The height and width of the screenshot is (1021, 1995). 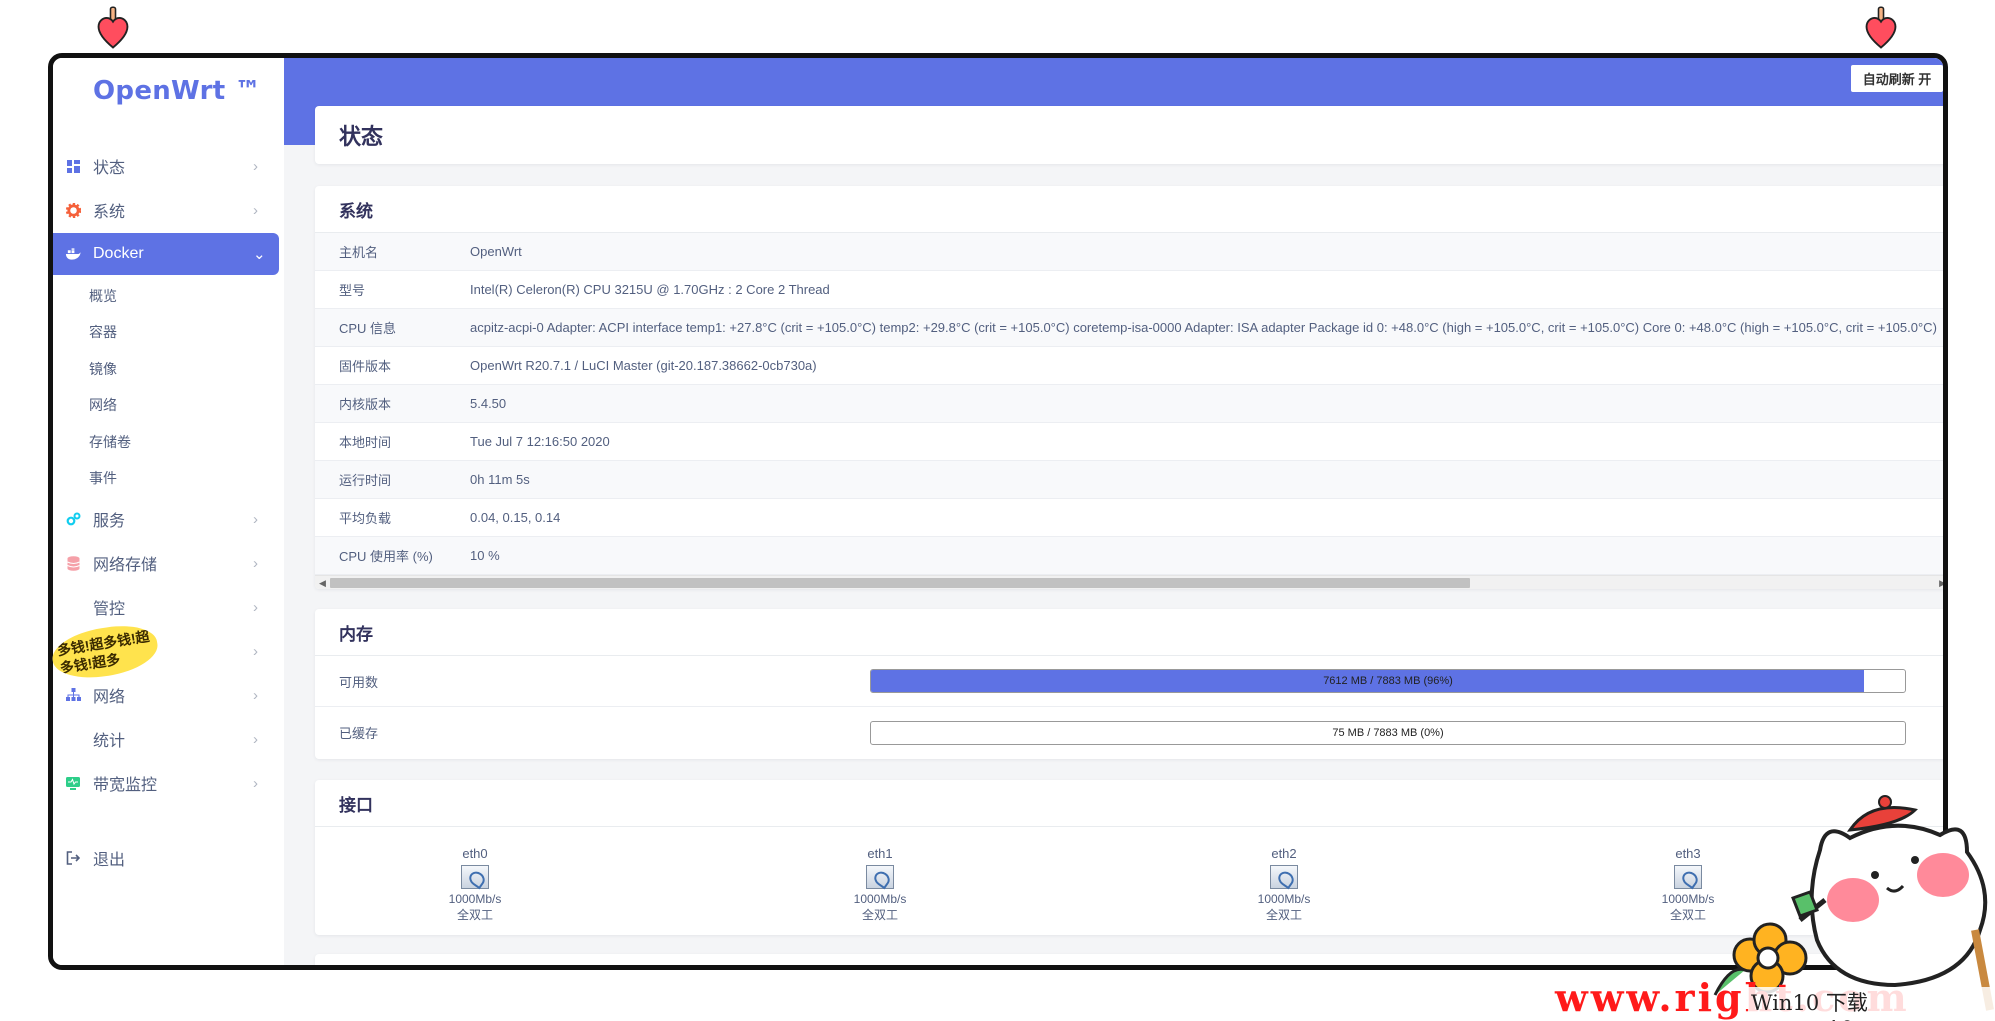 What do you see at coordinates (365, 480) in the screenshot?
I see `row-key: 运行时间` at bounding box center [365, 480].